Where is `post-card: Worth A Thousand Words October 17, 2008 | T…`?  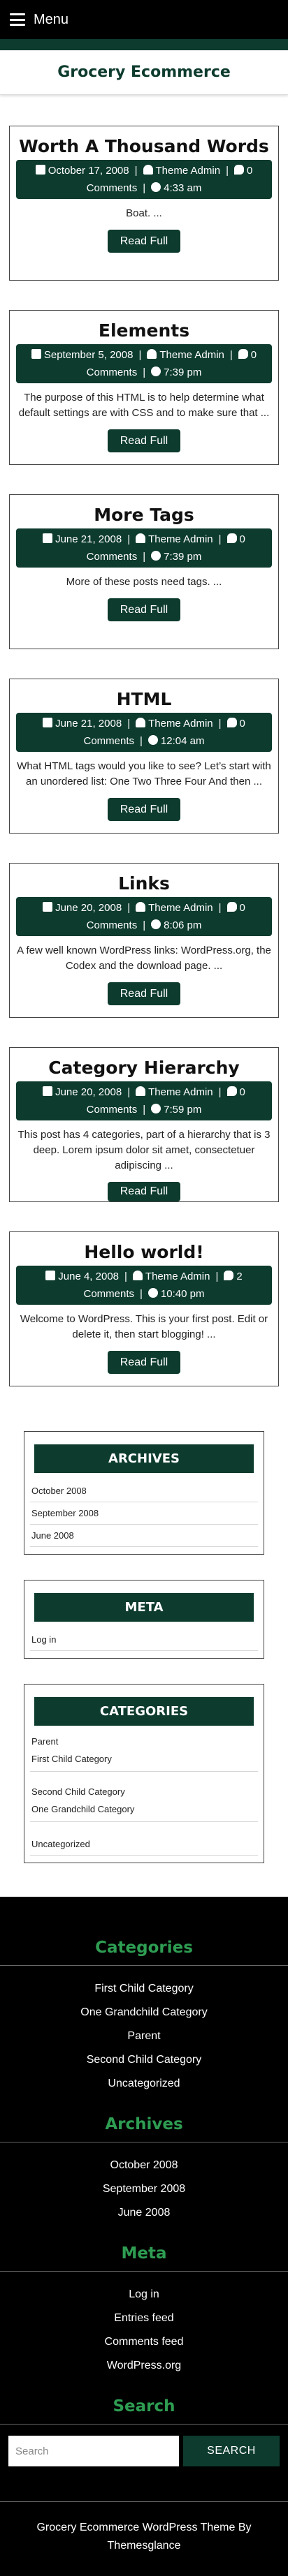 post-card: Worth A Thousand Words October 17, 2008 | T… is located at coordinates (144, 203).